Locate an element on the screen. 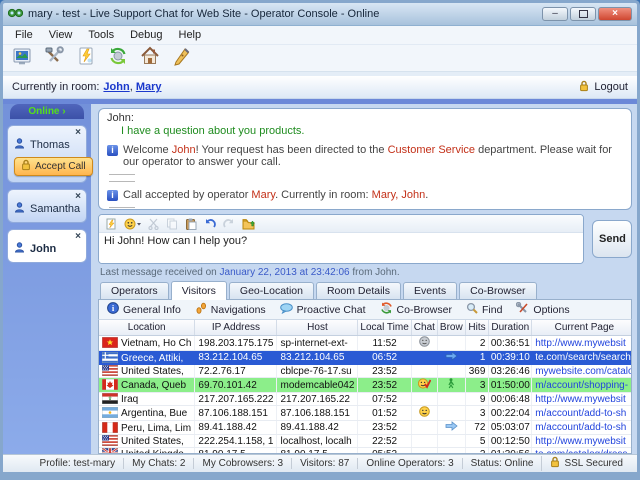 The width and height of the screenshot is (640, 480). toolbar-co-browser: Co-Browser is located at coordinates (416, 309).